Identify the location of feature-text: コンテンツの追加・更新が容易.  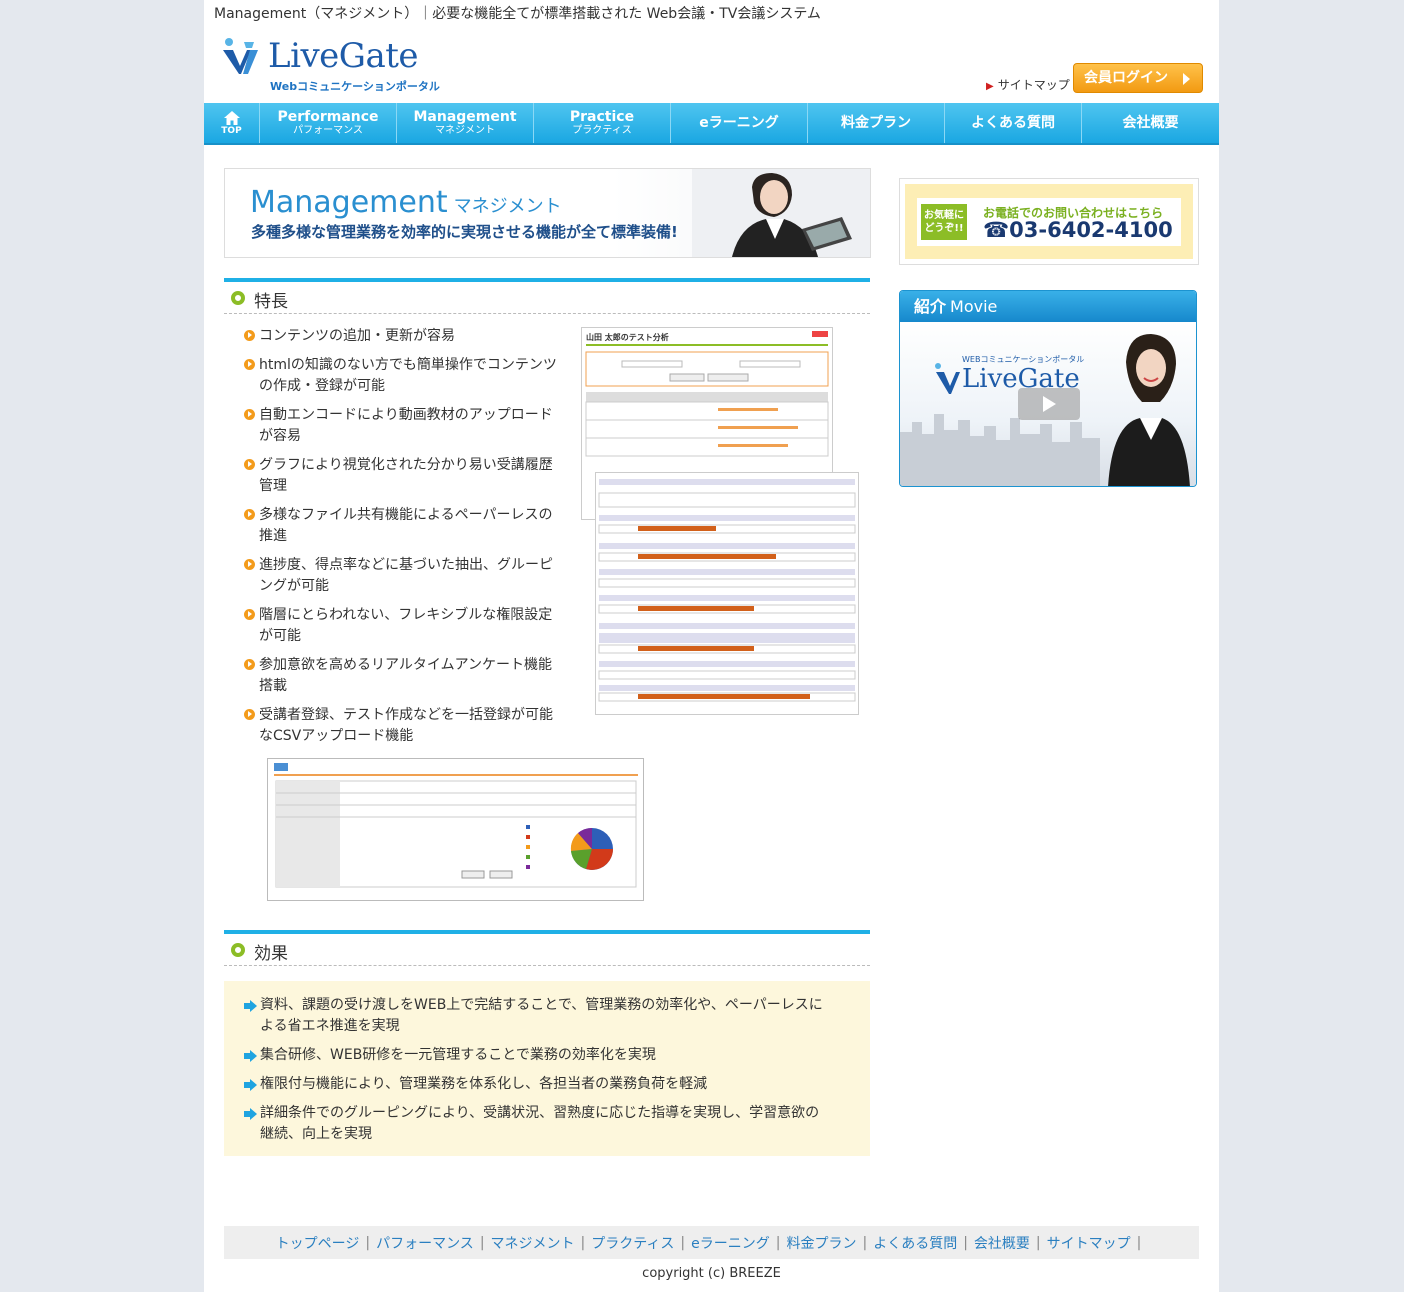
(357, 336).